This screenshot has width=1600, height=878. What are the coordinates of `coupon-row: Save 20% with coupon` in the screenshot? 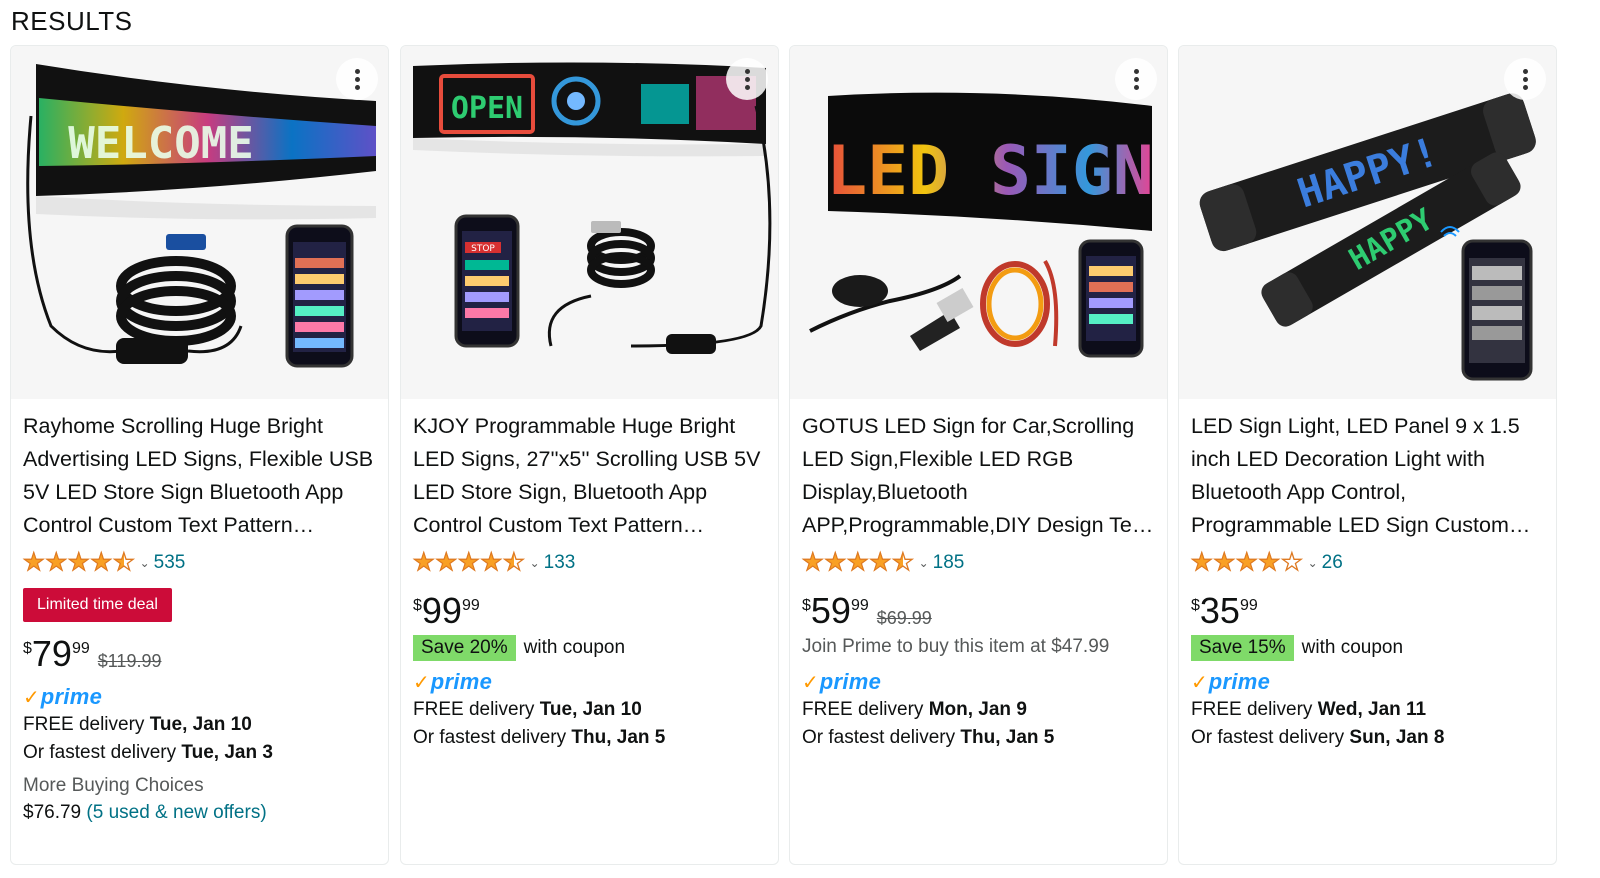 It's located at (519, 648).